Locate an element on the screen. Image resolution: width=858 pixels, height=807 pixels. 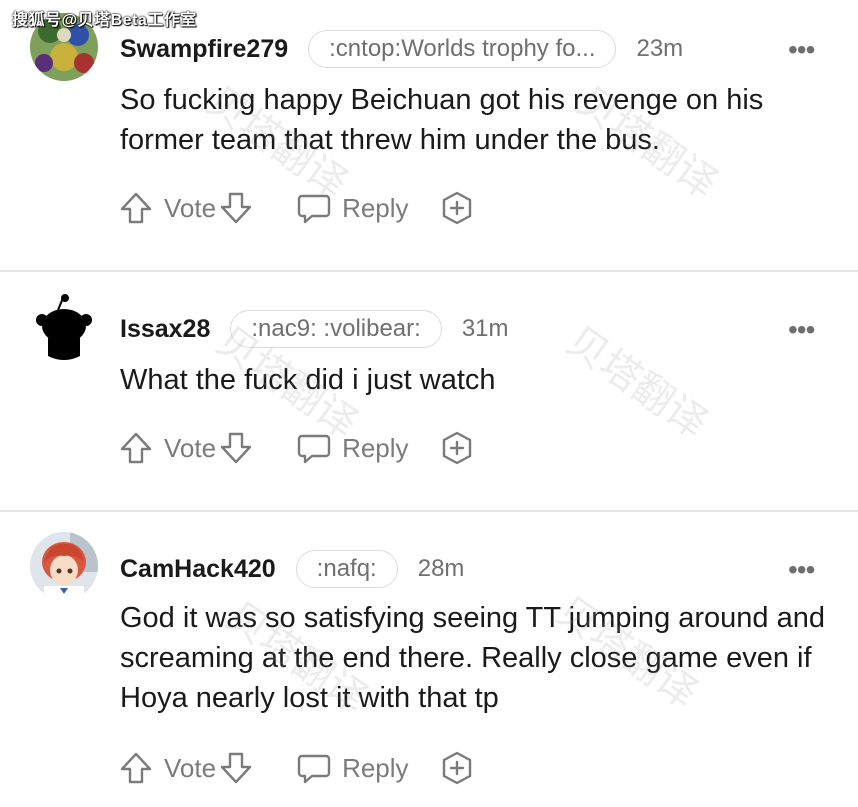
username: Swampfire279 is located at coordinates (204, 49).